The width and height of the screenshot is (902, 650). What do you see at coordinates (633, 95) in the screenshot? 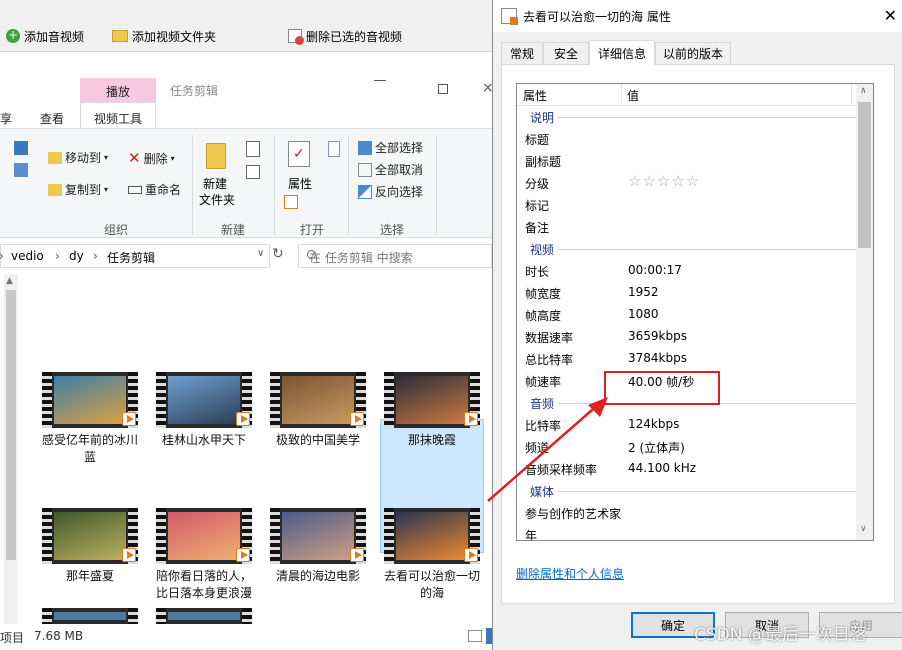
I see `column-value: 值` at bounding box center [633, 95].